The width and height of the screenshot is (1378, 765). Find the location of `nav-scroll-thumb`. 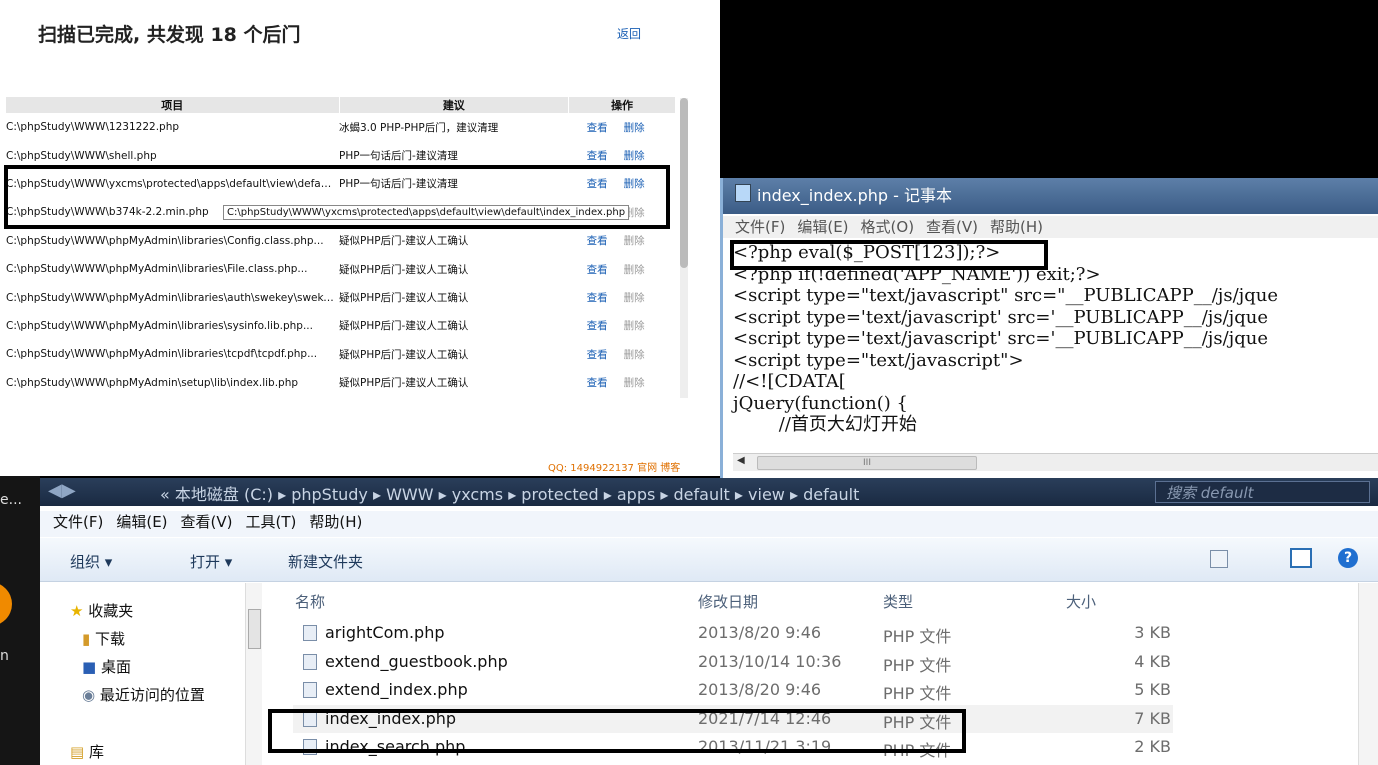

nav-scroll-thumb is located at coordinates (254, 629).